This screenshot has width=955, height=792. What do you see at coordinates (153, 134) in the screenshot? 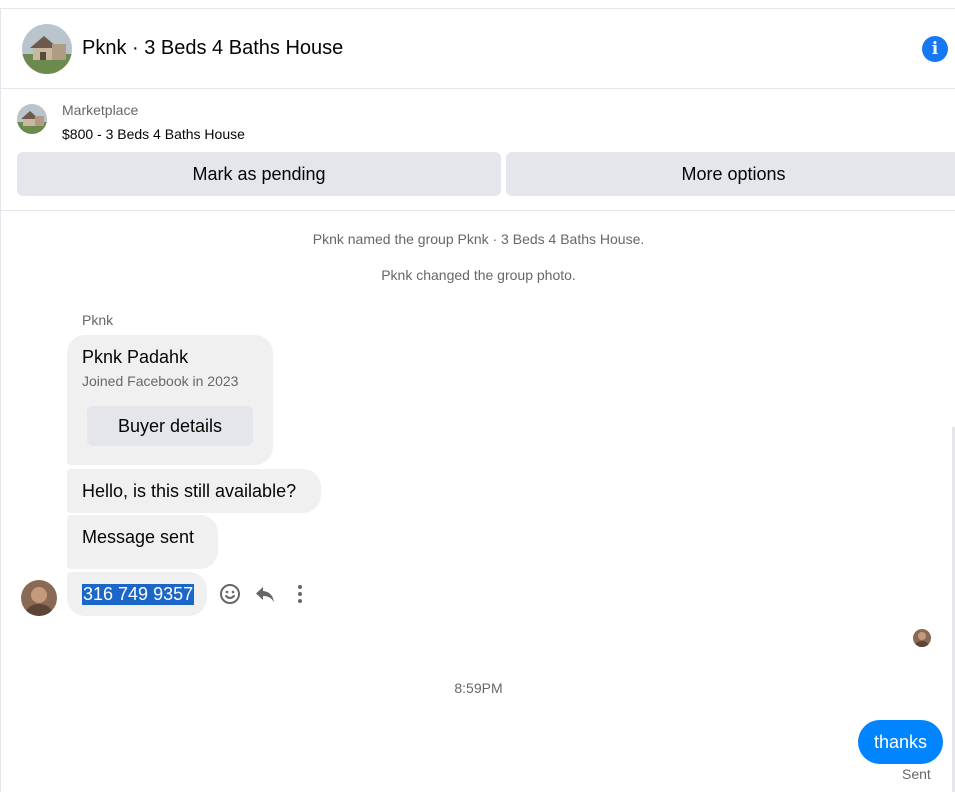
I see `listing-title: $800 - 3 Beds 4 Baths House` at bounding box center [153, 134].